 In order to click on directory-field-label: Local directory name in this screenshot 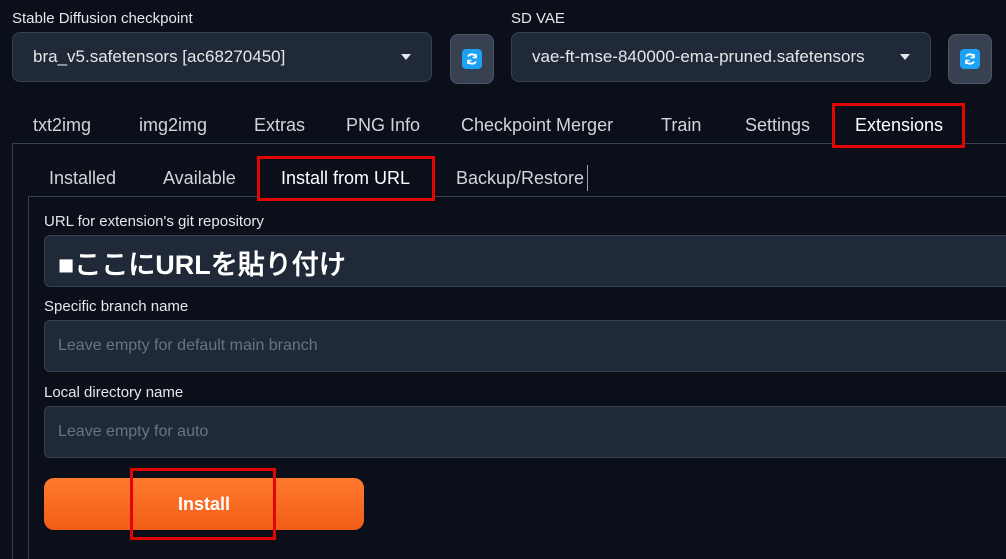, I will do `click(114, 392)`.